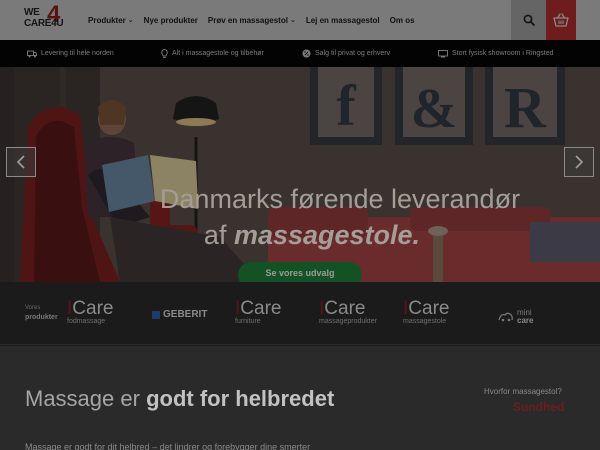 The height and width of the screenshot is (450, 600). I want to click on nav-item-lej-massagestol: Lej en massagestol, so click(343, 20).